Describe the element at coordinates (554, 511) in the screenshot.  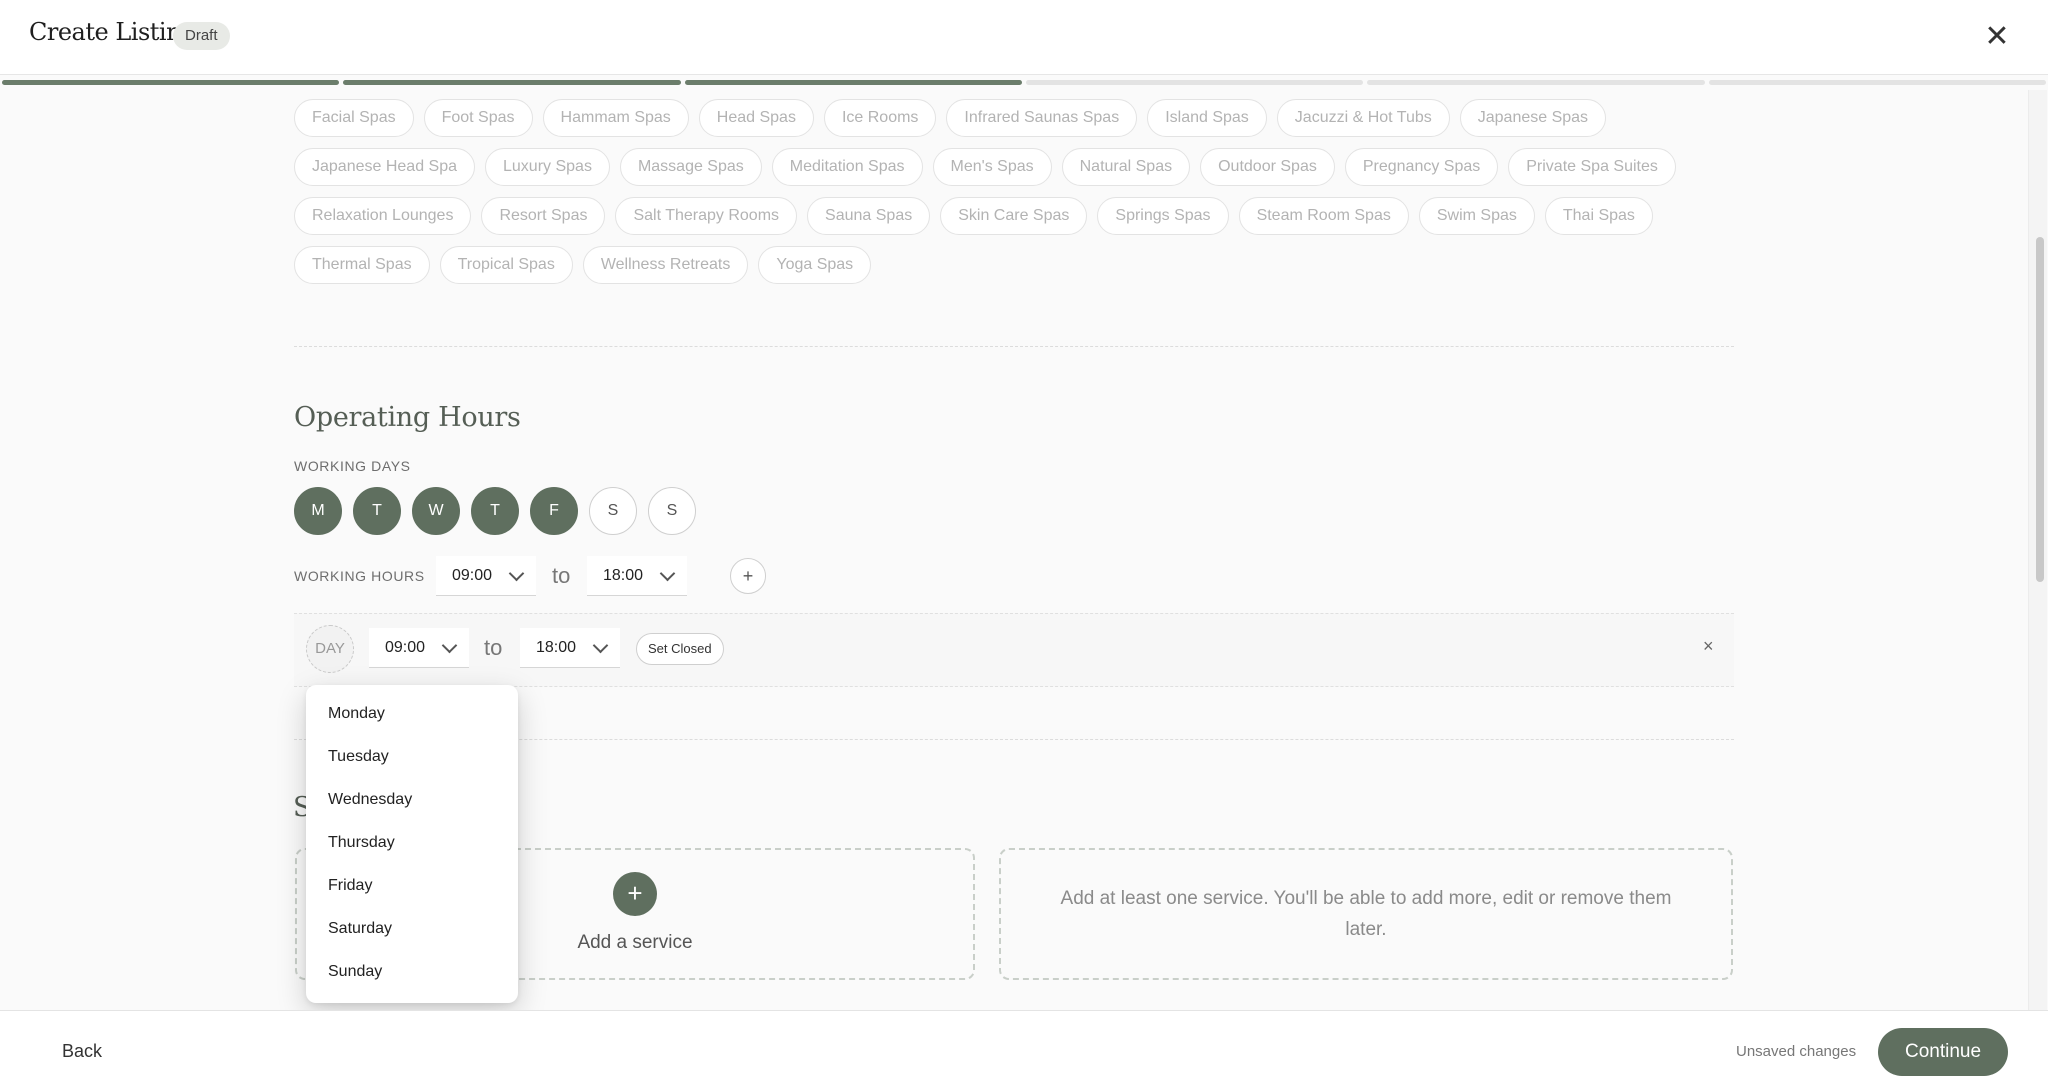
I see `day-toggle-friday: F` at that location.